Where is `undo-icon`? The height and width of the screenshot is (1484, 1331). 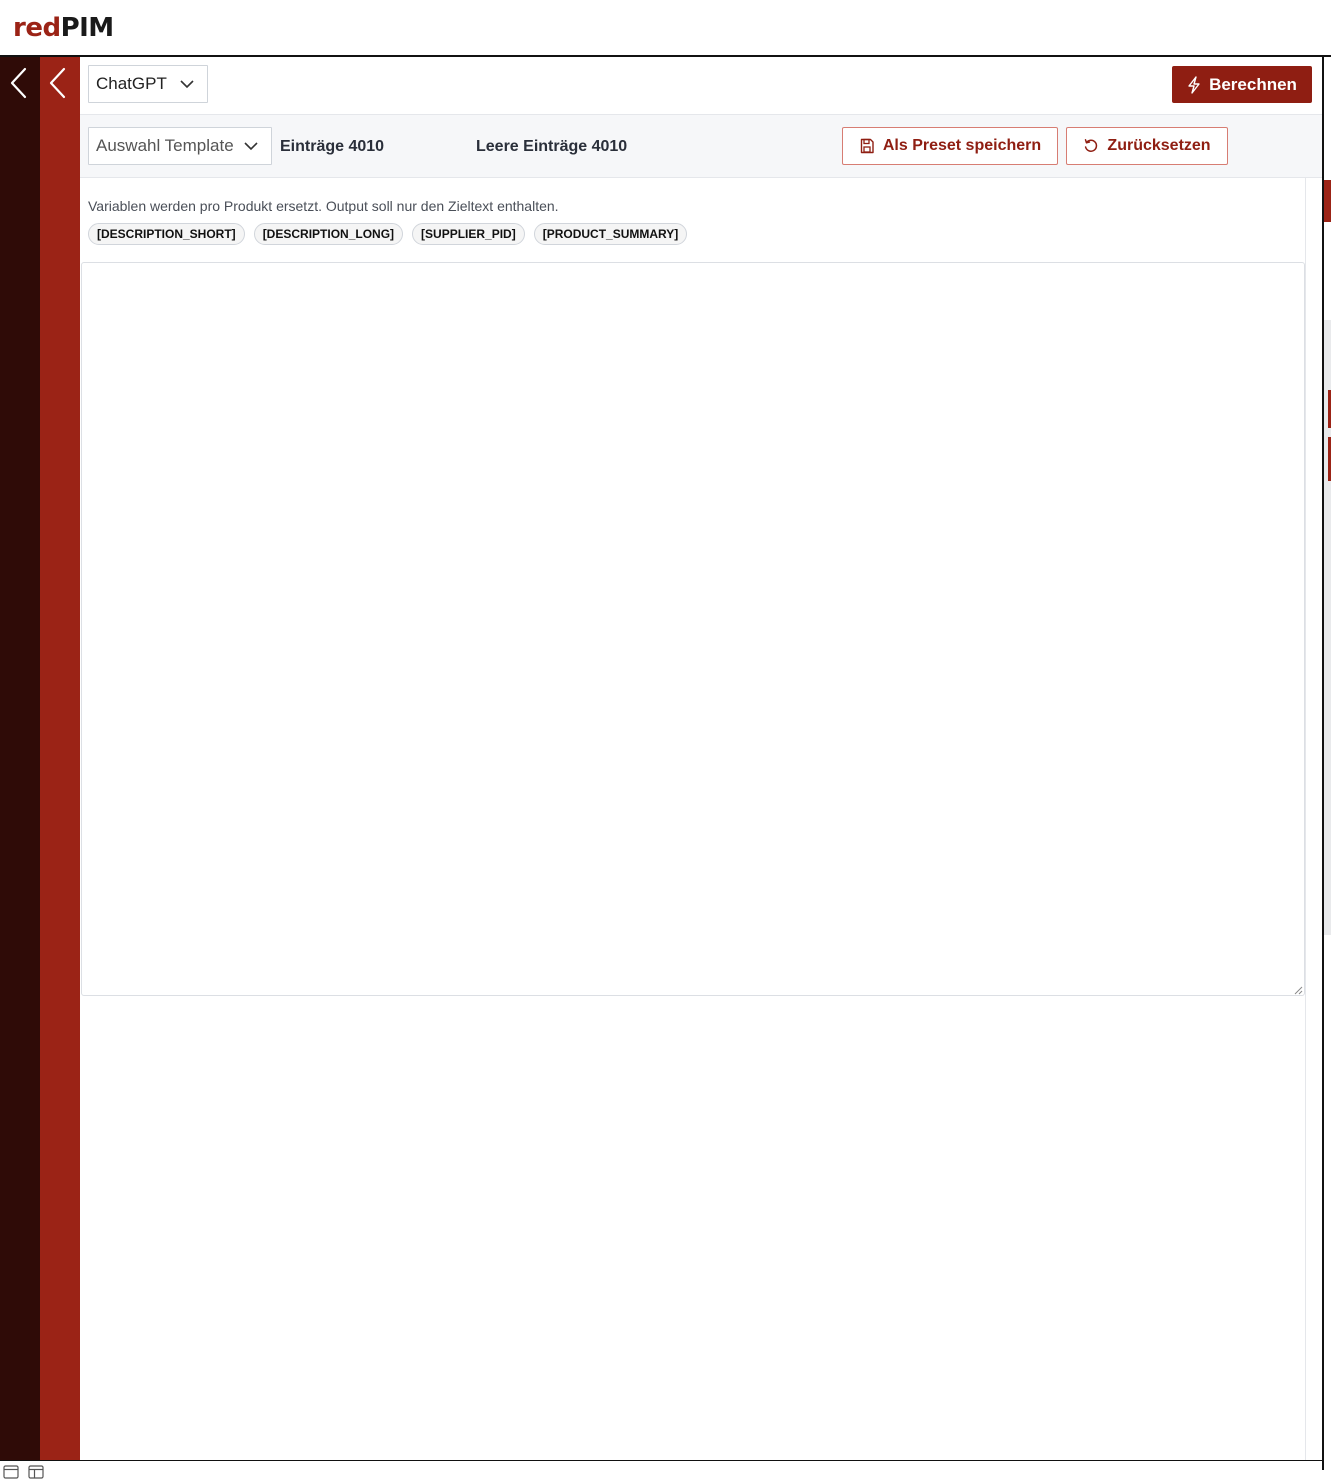
undo-icon is located at coordinates (1091, 145).